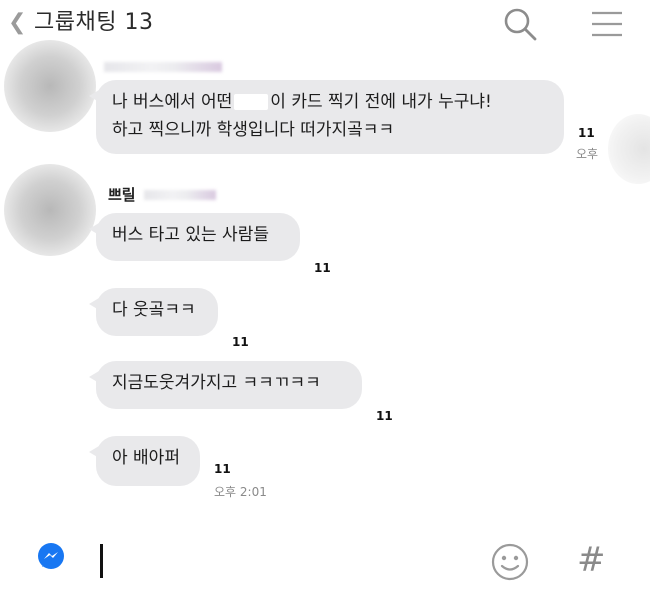  Describe the element at coordinates (51, 557) in the screenshot. I see `messenger-icon` at that location.